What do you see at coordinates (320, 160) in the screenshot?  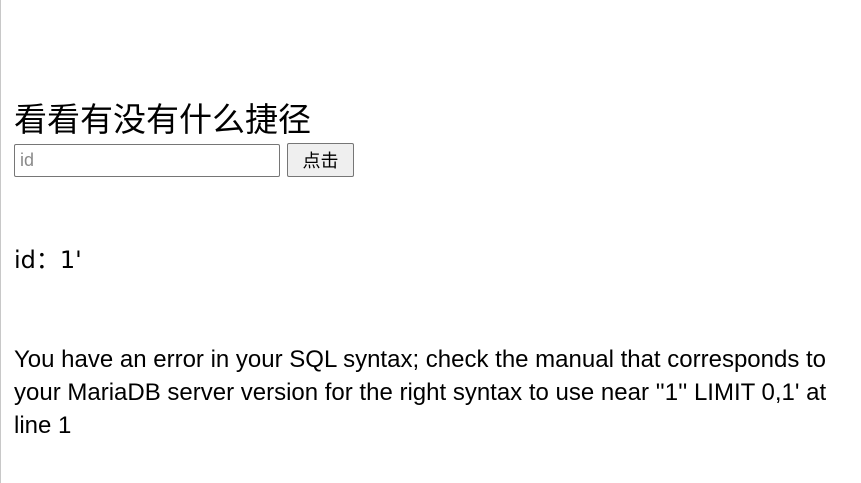 I see `submit-button: 点击` at bounding box center [320, 160].